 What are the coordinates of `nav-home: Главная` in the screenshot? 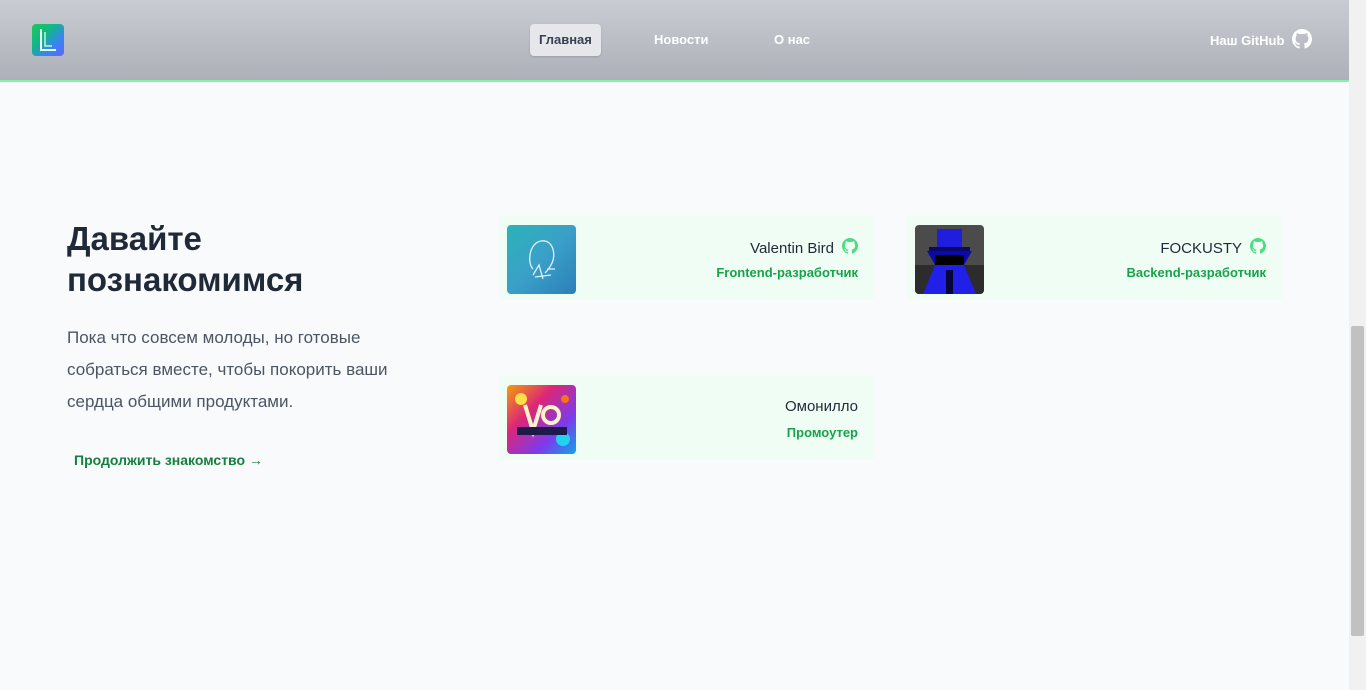 It's located at (565, 40).